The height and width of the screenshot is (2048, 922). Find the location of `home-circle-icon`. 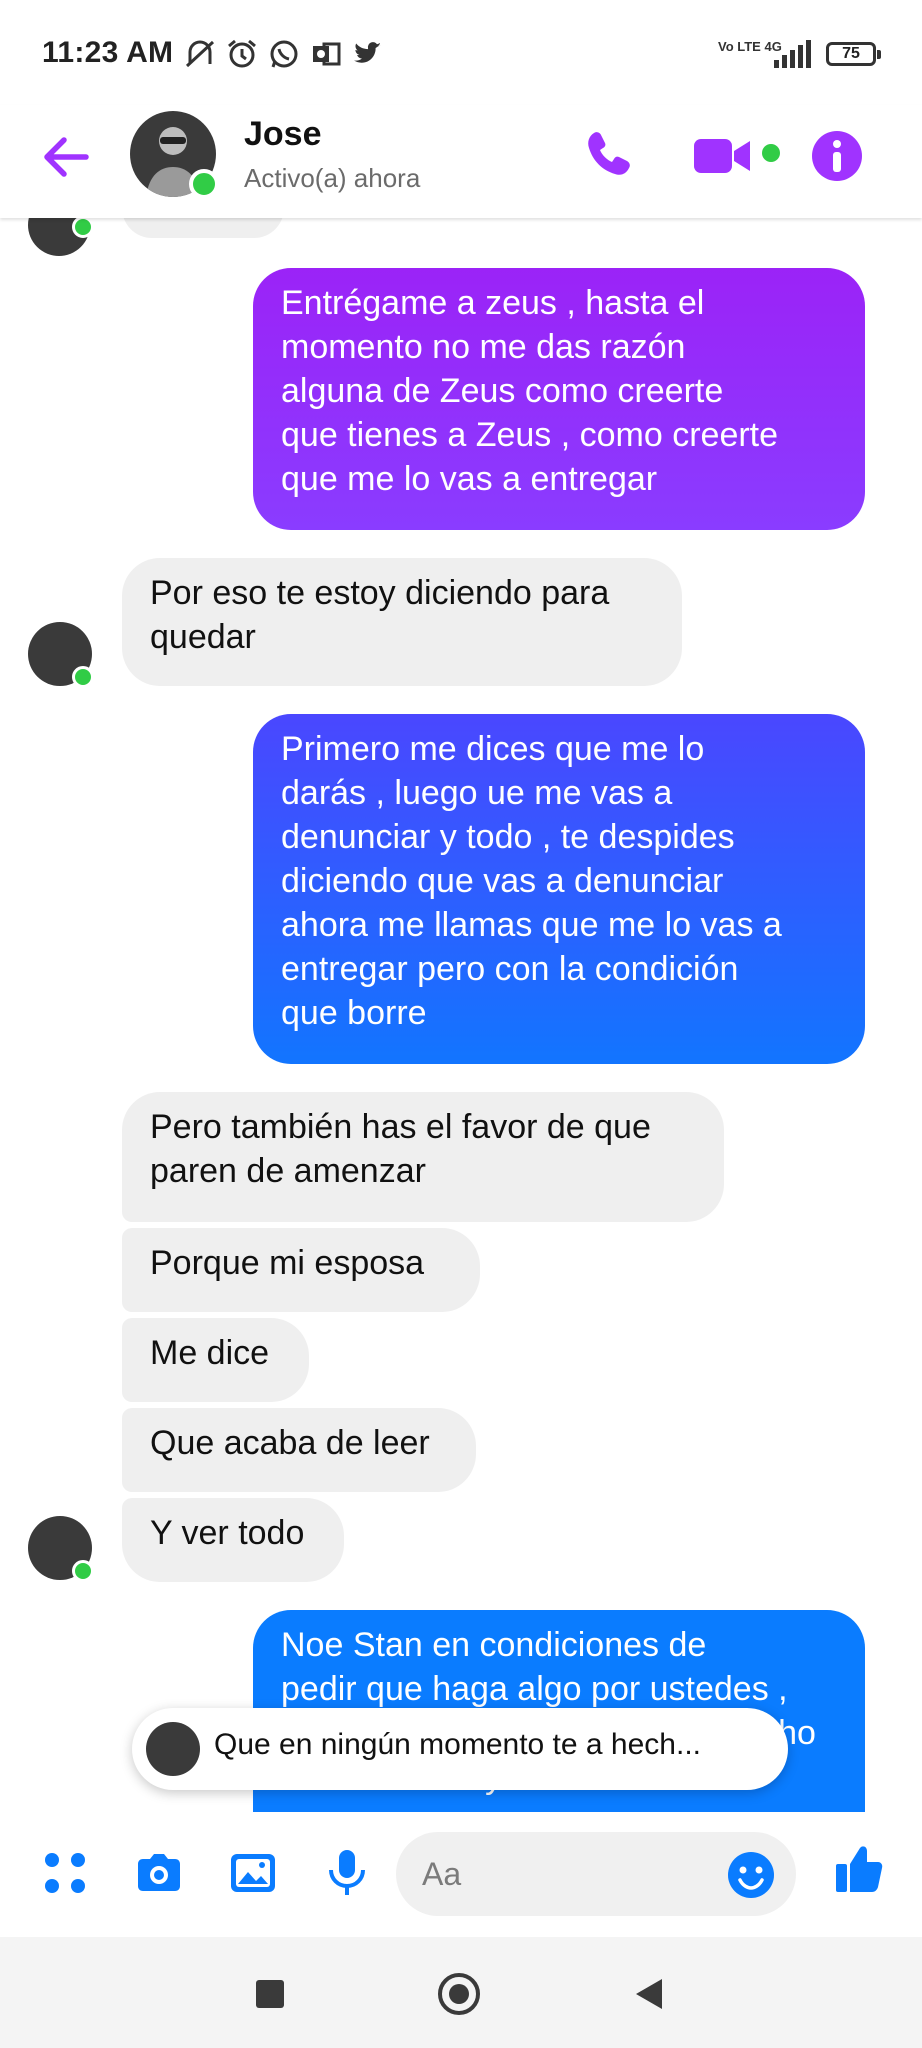

home-circle-icon is located at coordinates (459, 1994).